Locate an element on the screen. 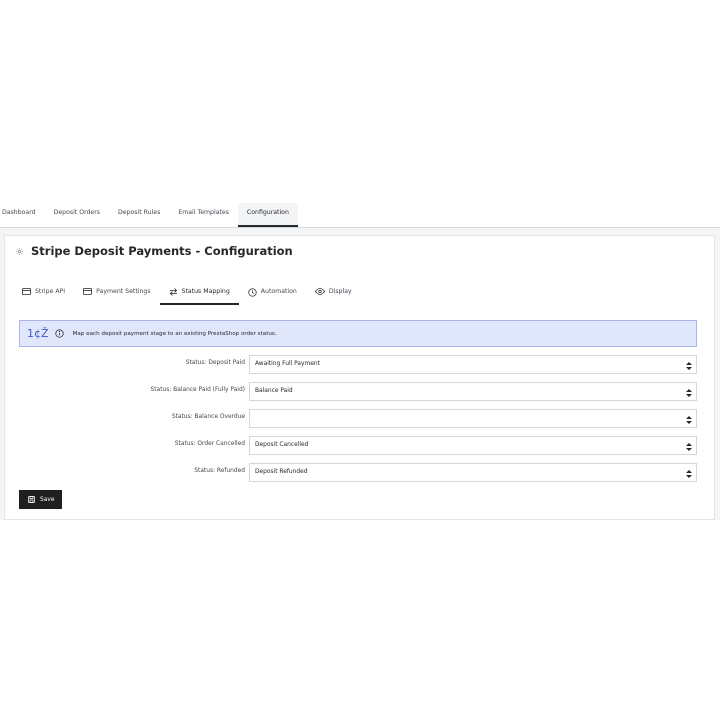 This screenshot has height=720, width=720. status-select-refunded: Deposit Refunded is located at coordinates (473, 472).